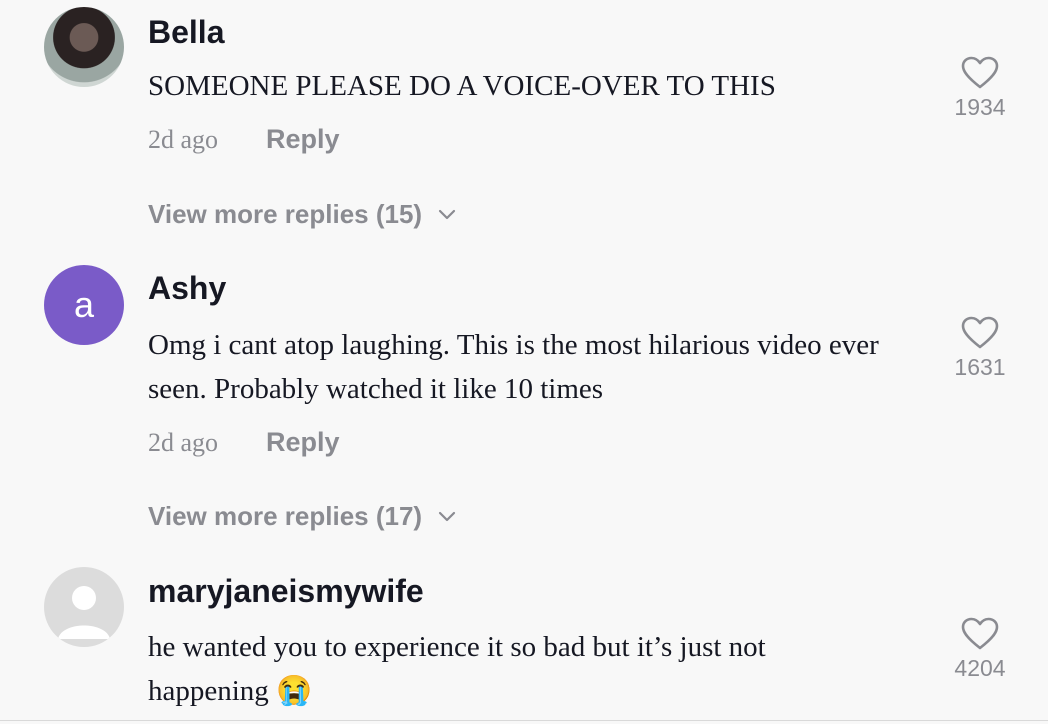 This screenshot has height=724, width=1048. Describe the element at coordinates (286, 591) in the screenshot. I see `comment-username: maryjaneismywife` at that location.